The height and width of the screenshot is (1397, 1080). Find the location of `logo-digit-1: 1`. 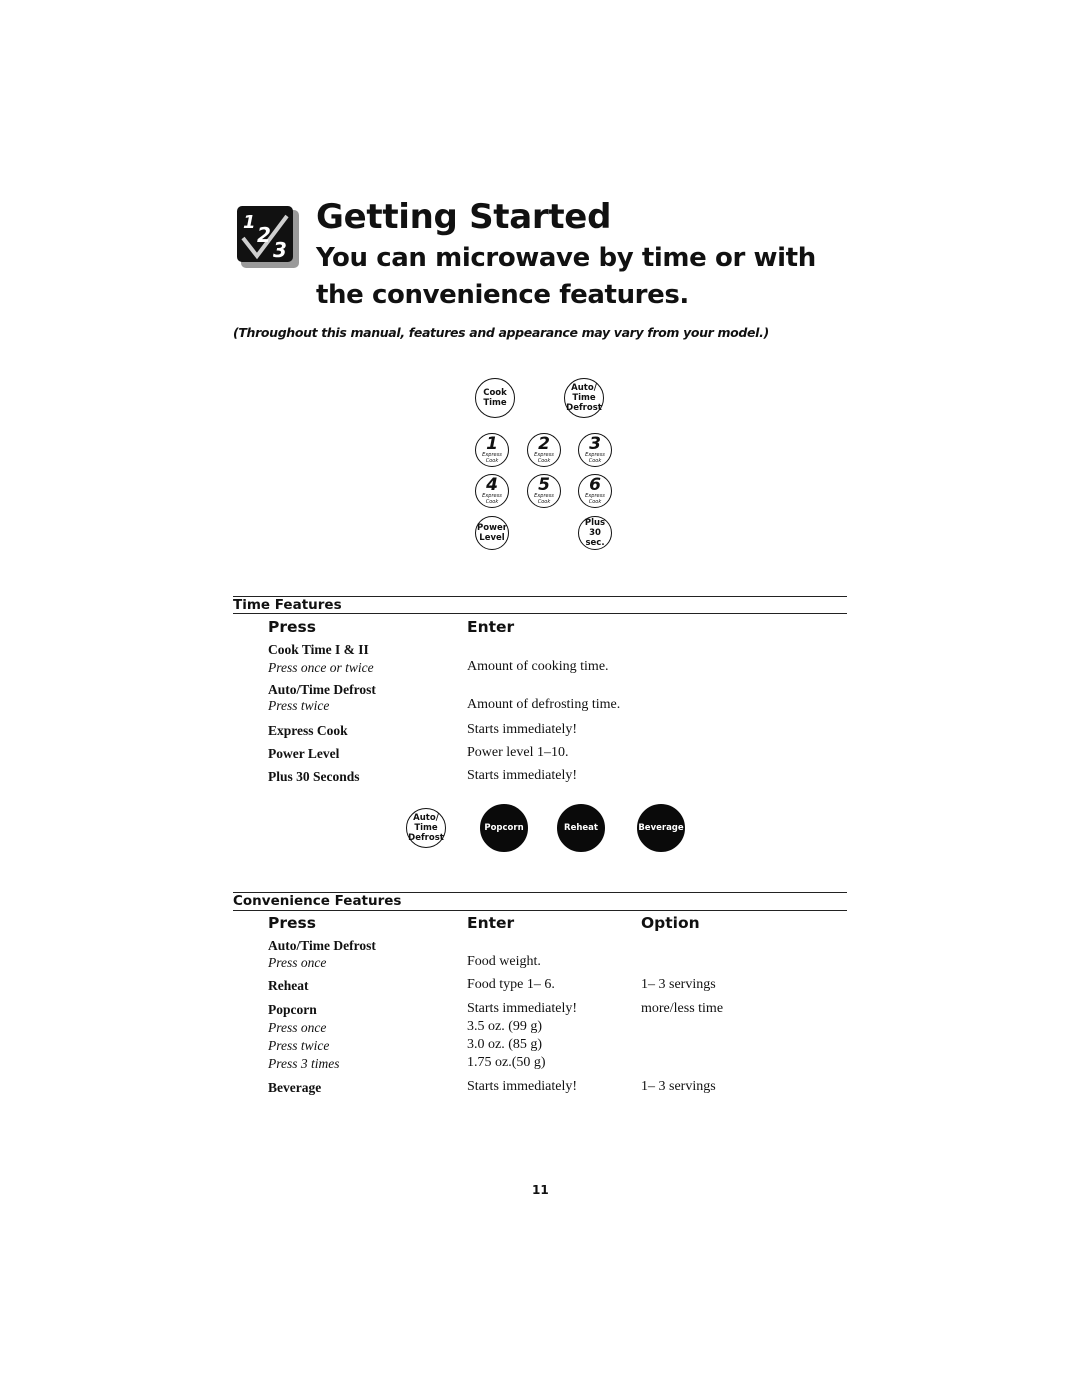

logo-digit-1: 1 is located at coordinates (249, 222).